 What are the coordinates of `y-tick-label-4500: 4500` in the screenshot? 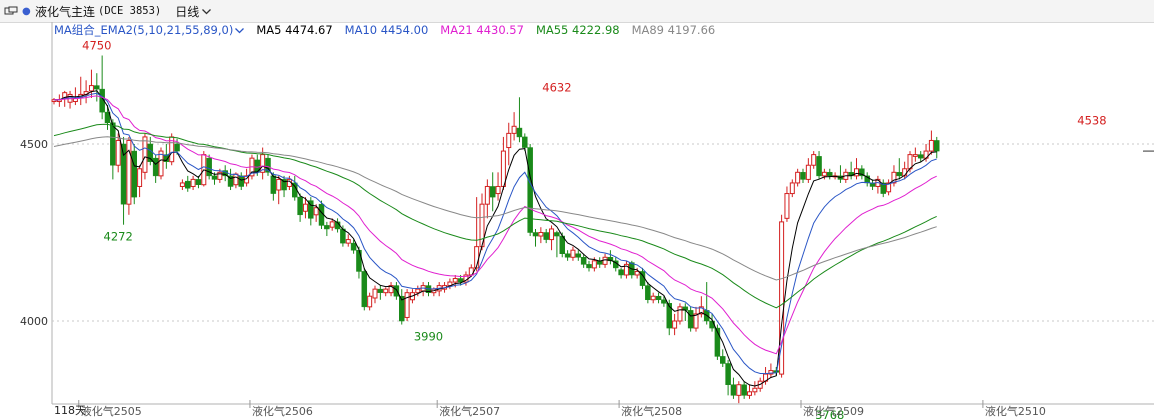 It's located at (34, 144).